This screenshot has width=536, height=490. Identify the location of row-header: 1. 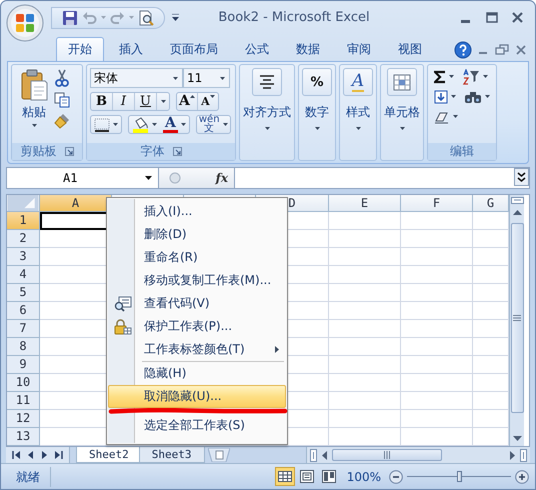
(23, 221).